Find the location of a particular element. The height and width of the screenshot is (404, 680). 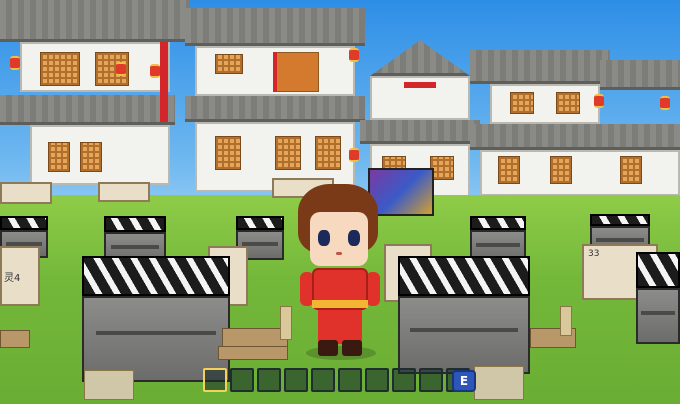

player-character is located at coordinates (339, 270).